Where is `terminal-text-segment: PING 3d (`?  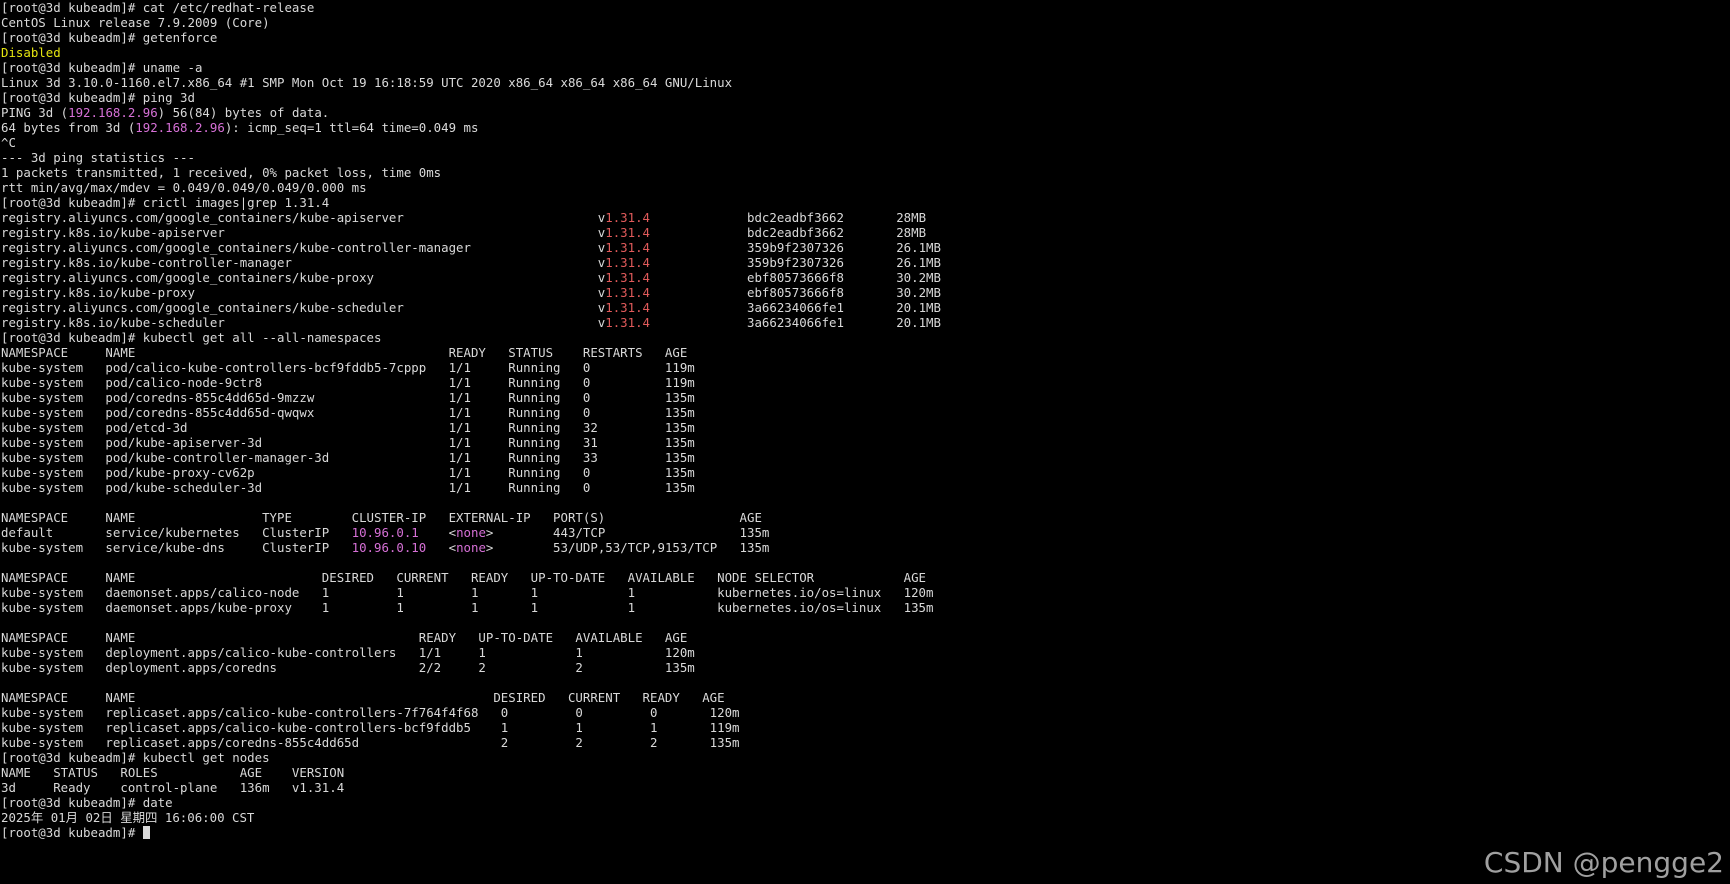
terminal-text-segment: PING 3d ( is located at coordinates (35, 112).